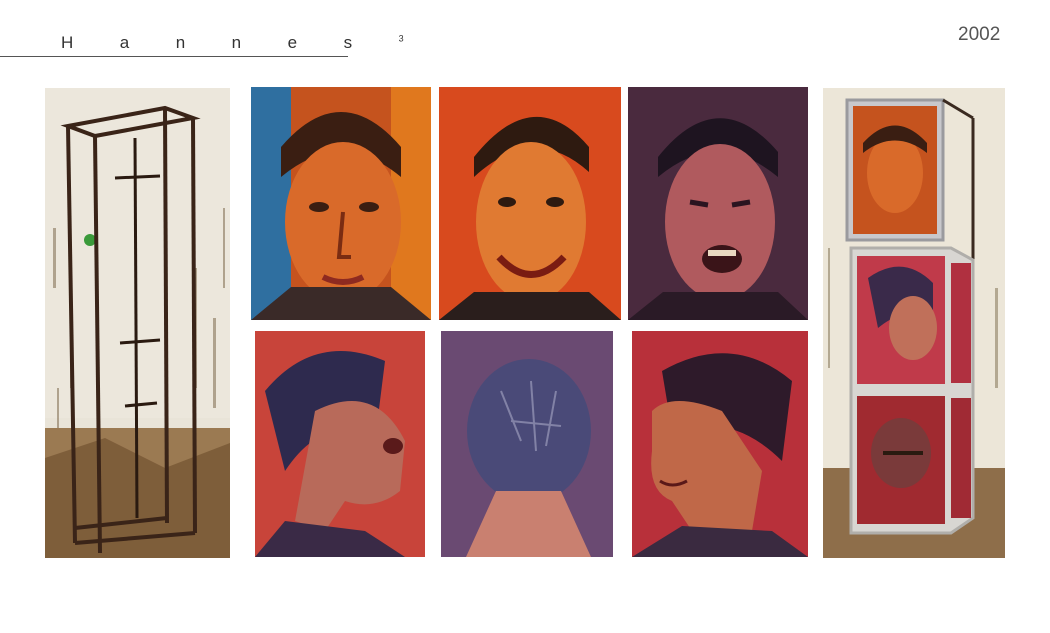  Describe the element at coordinates (527, 444) in the screenshot. I see `portrait-back-of-head` at that location.